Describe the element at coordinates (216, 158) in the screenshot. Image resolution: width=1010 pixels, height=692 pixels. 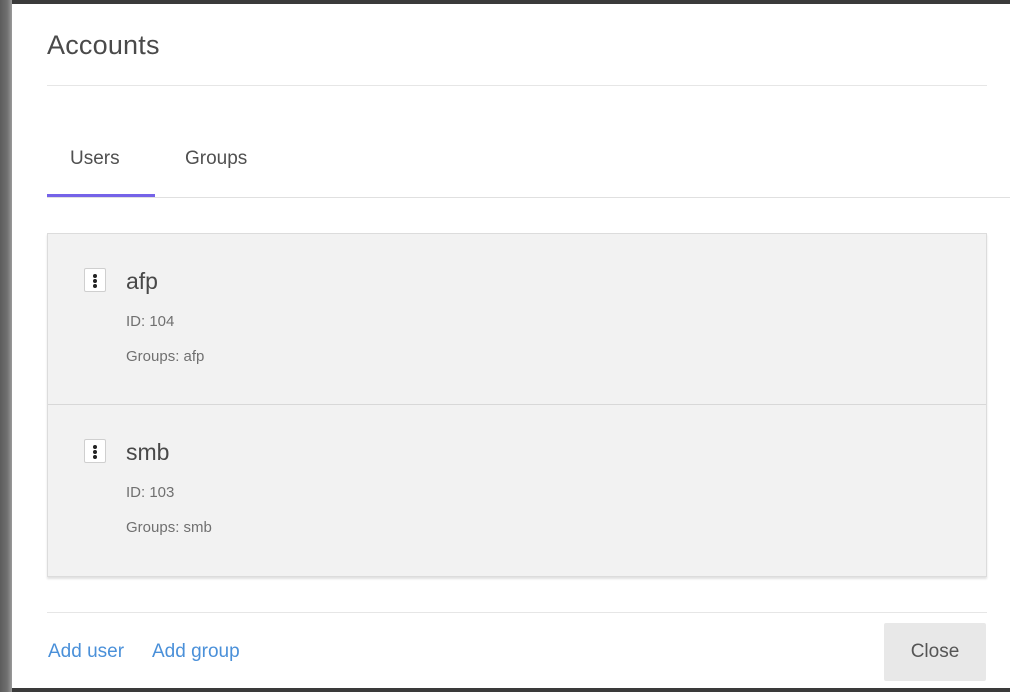
I see `tab-groups-label: Groups` at that location.